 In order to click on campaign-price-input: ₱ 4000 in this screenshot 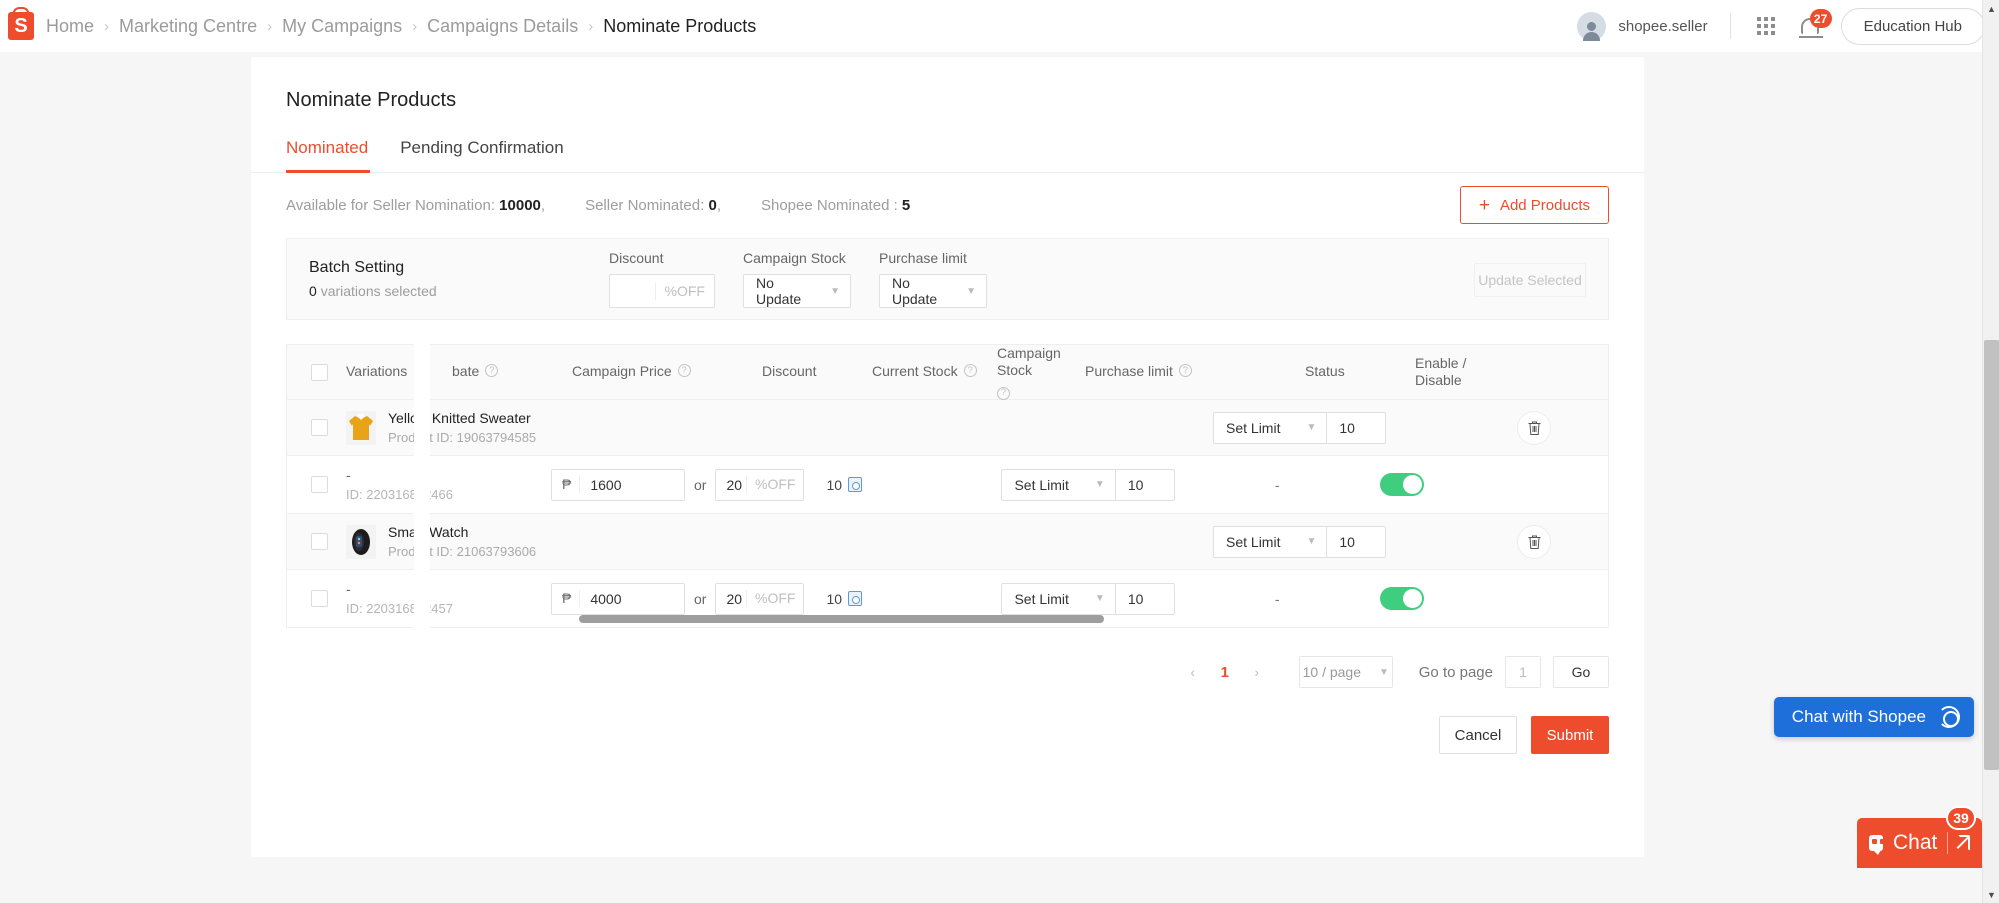, I will do `click(618, 598)`.